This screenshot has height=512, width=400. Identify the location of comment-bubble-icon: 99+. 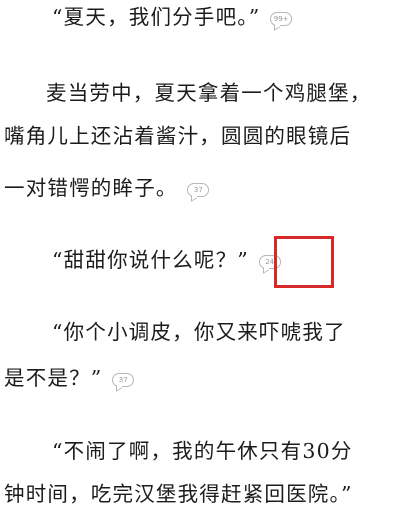
(281, 18).